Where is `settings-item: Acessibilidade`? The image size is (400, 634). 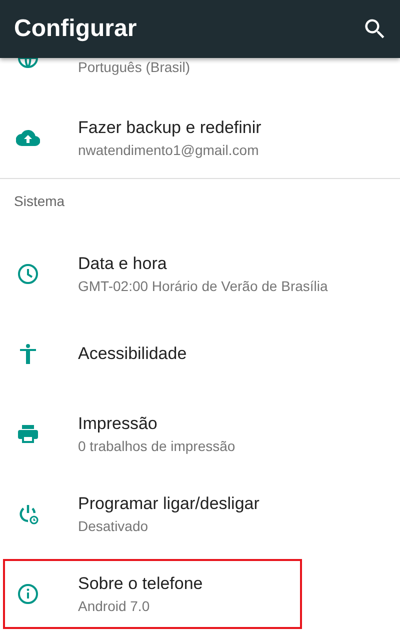
settings-item: Acessibilidade is located at coordinates (200, 354).